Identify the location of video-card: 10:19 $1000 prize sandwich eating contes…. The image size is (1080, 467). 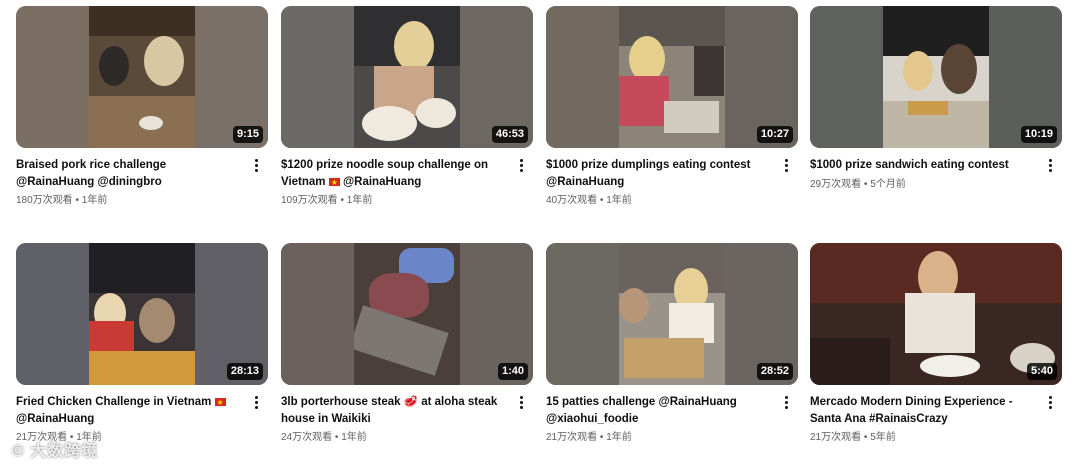
(936, 98).